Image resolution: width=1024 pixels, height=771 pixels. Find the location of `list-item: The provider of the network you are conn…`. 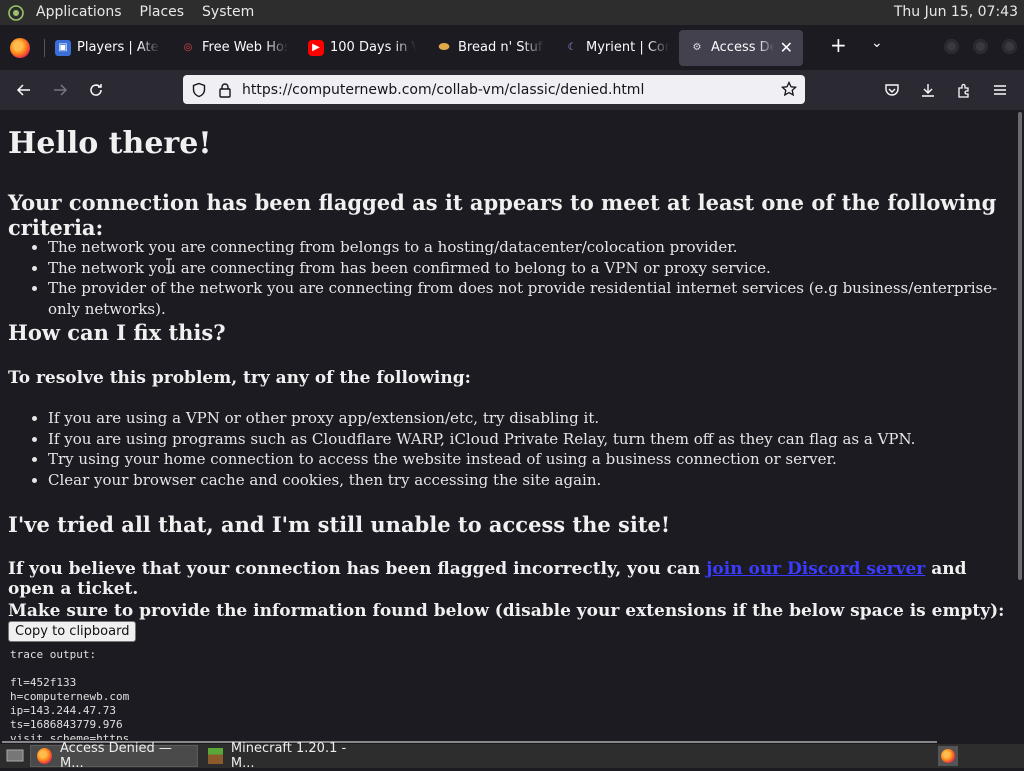

list-item: The provider of the network you are conn… is located at coordinates (532, 298).